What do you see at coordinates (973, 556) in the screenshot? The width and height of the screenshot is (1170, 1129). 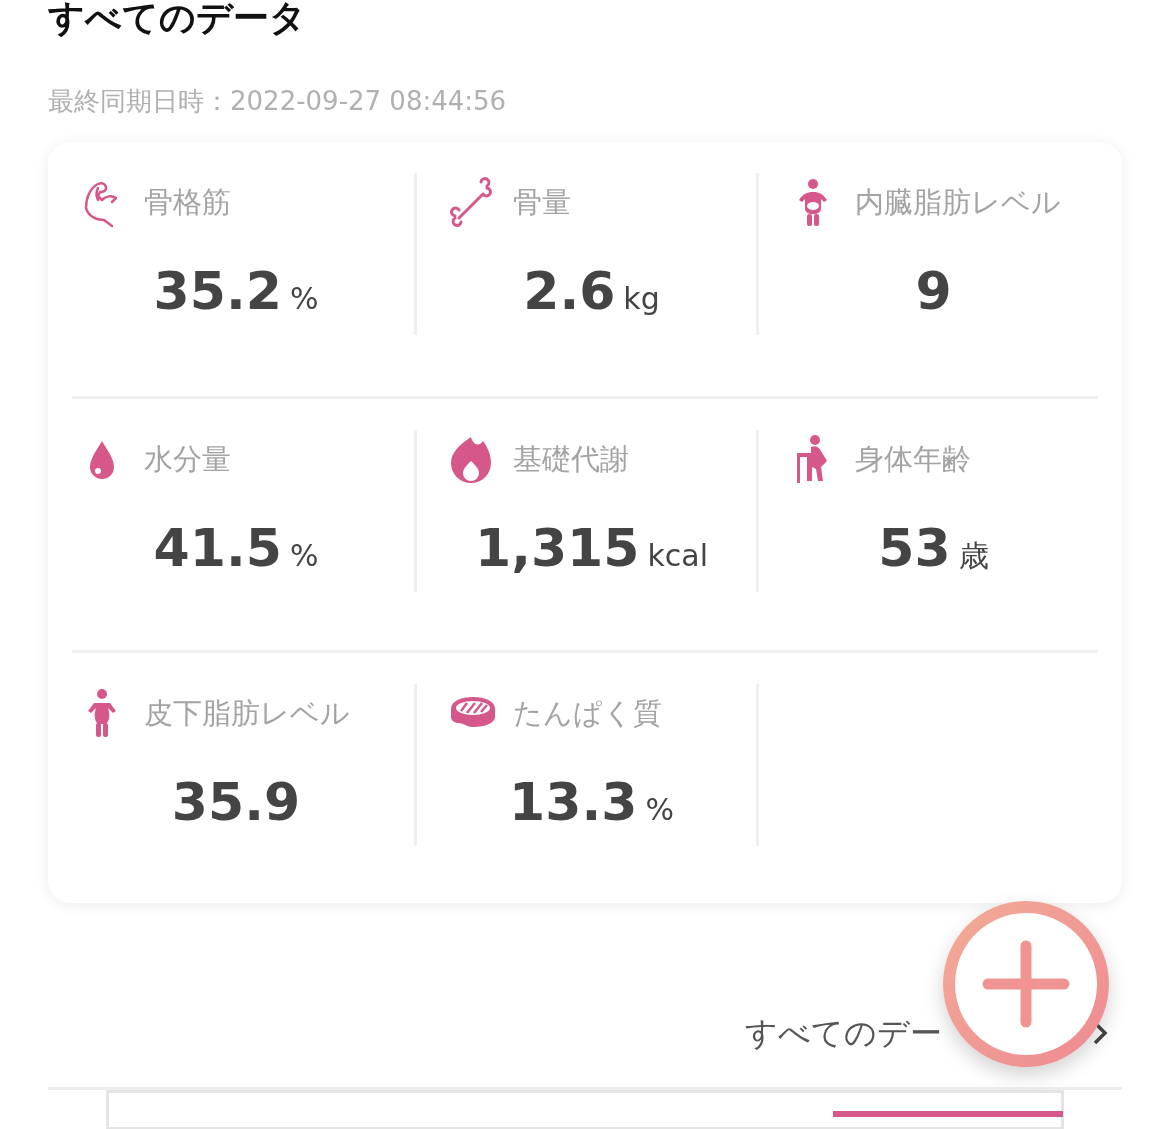 I see `metric-unit: 歳` at bounding box center [973, 556].